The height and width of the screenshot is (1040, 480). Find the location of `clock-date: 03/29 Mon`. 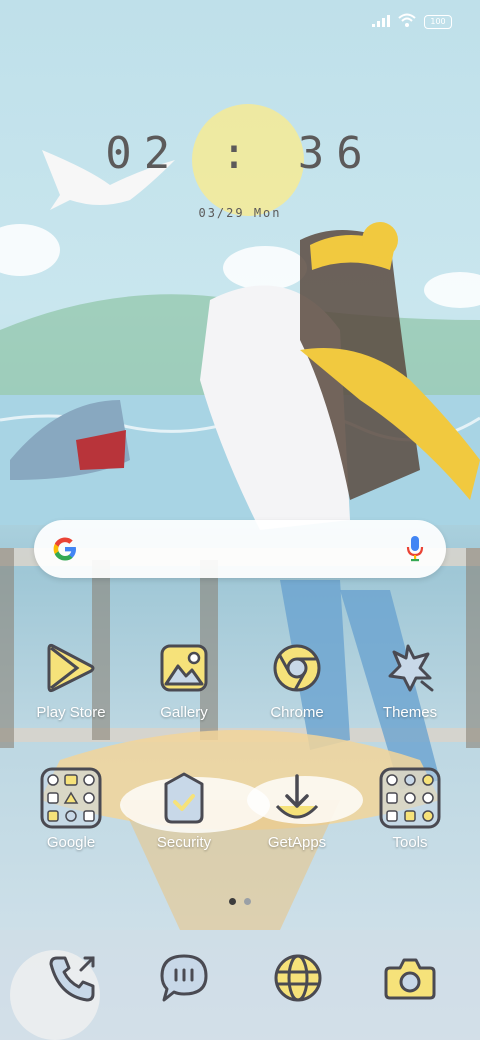

clock-date: 03/29 Mon is located at coordinates (240, 213).